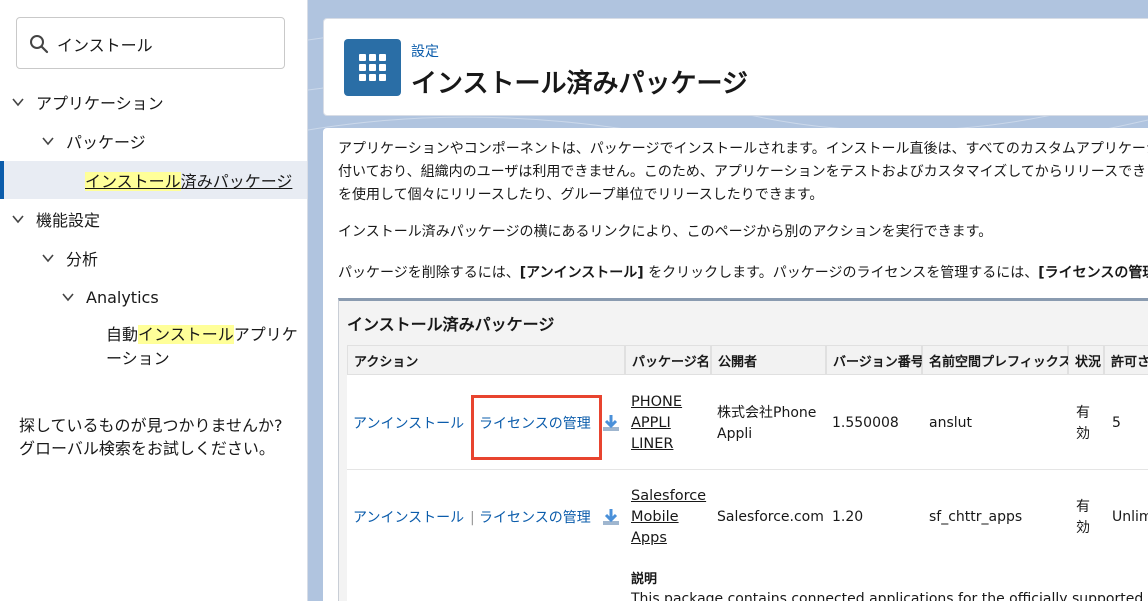 Image resolution: width=1148 pixels, height=601 pixels. I want to click on namespace-cell: sf_chttr_apps, so click(976, 517).